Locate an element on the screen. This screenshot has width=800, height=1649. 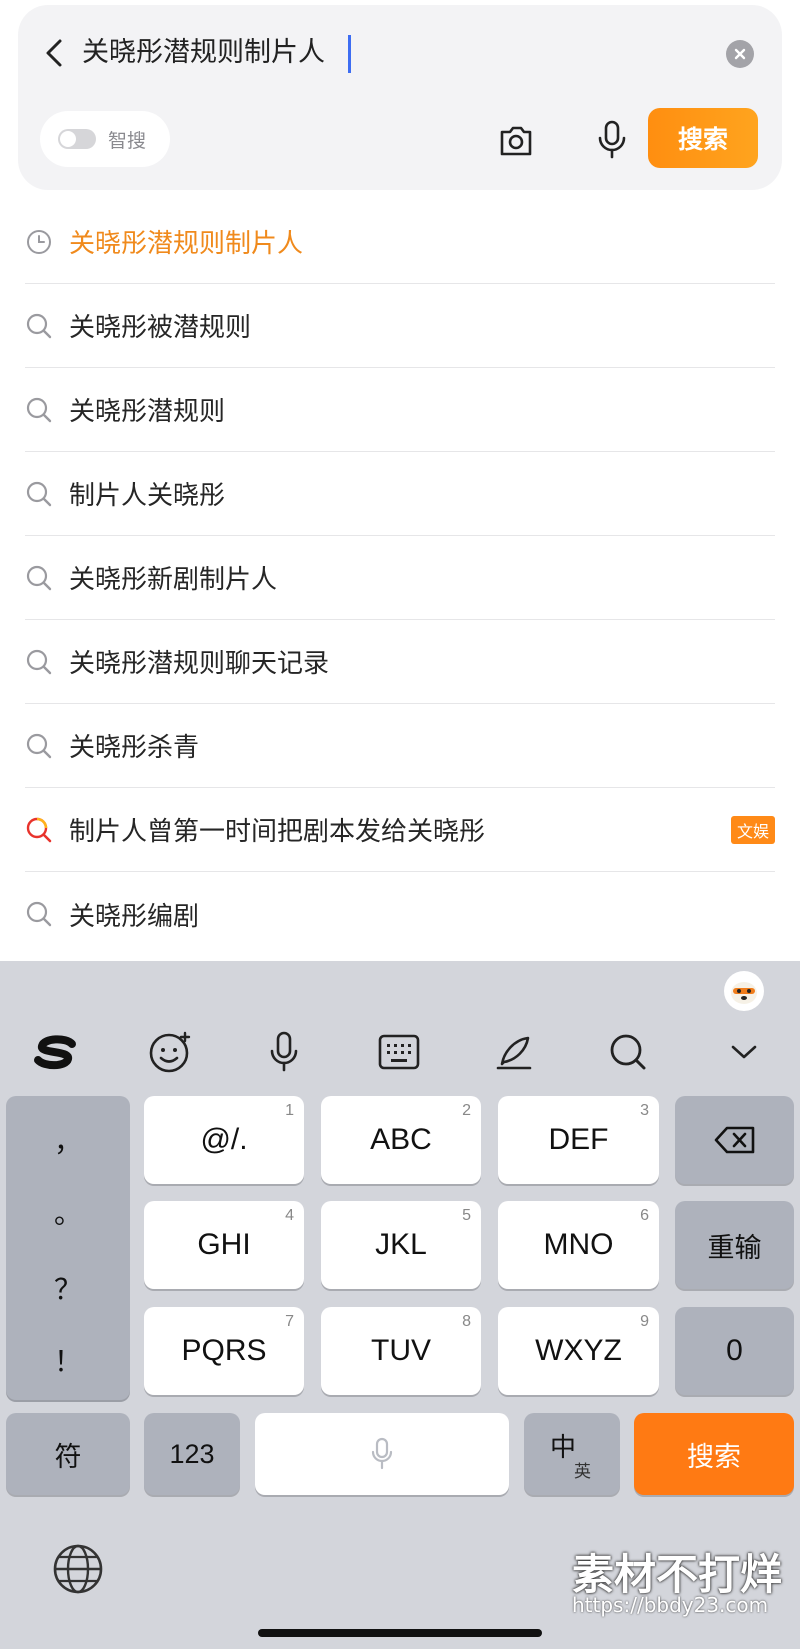
voice-search-icon is located at coordinates (612, 140).